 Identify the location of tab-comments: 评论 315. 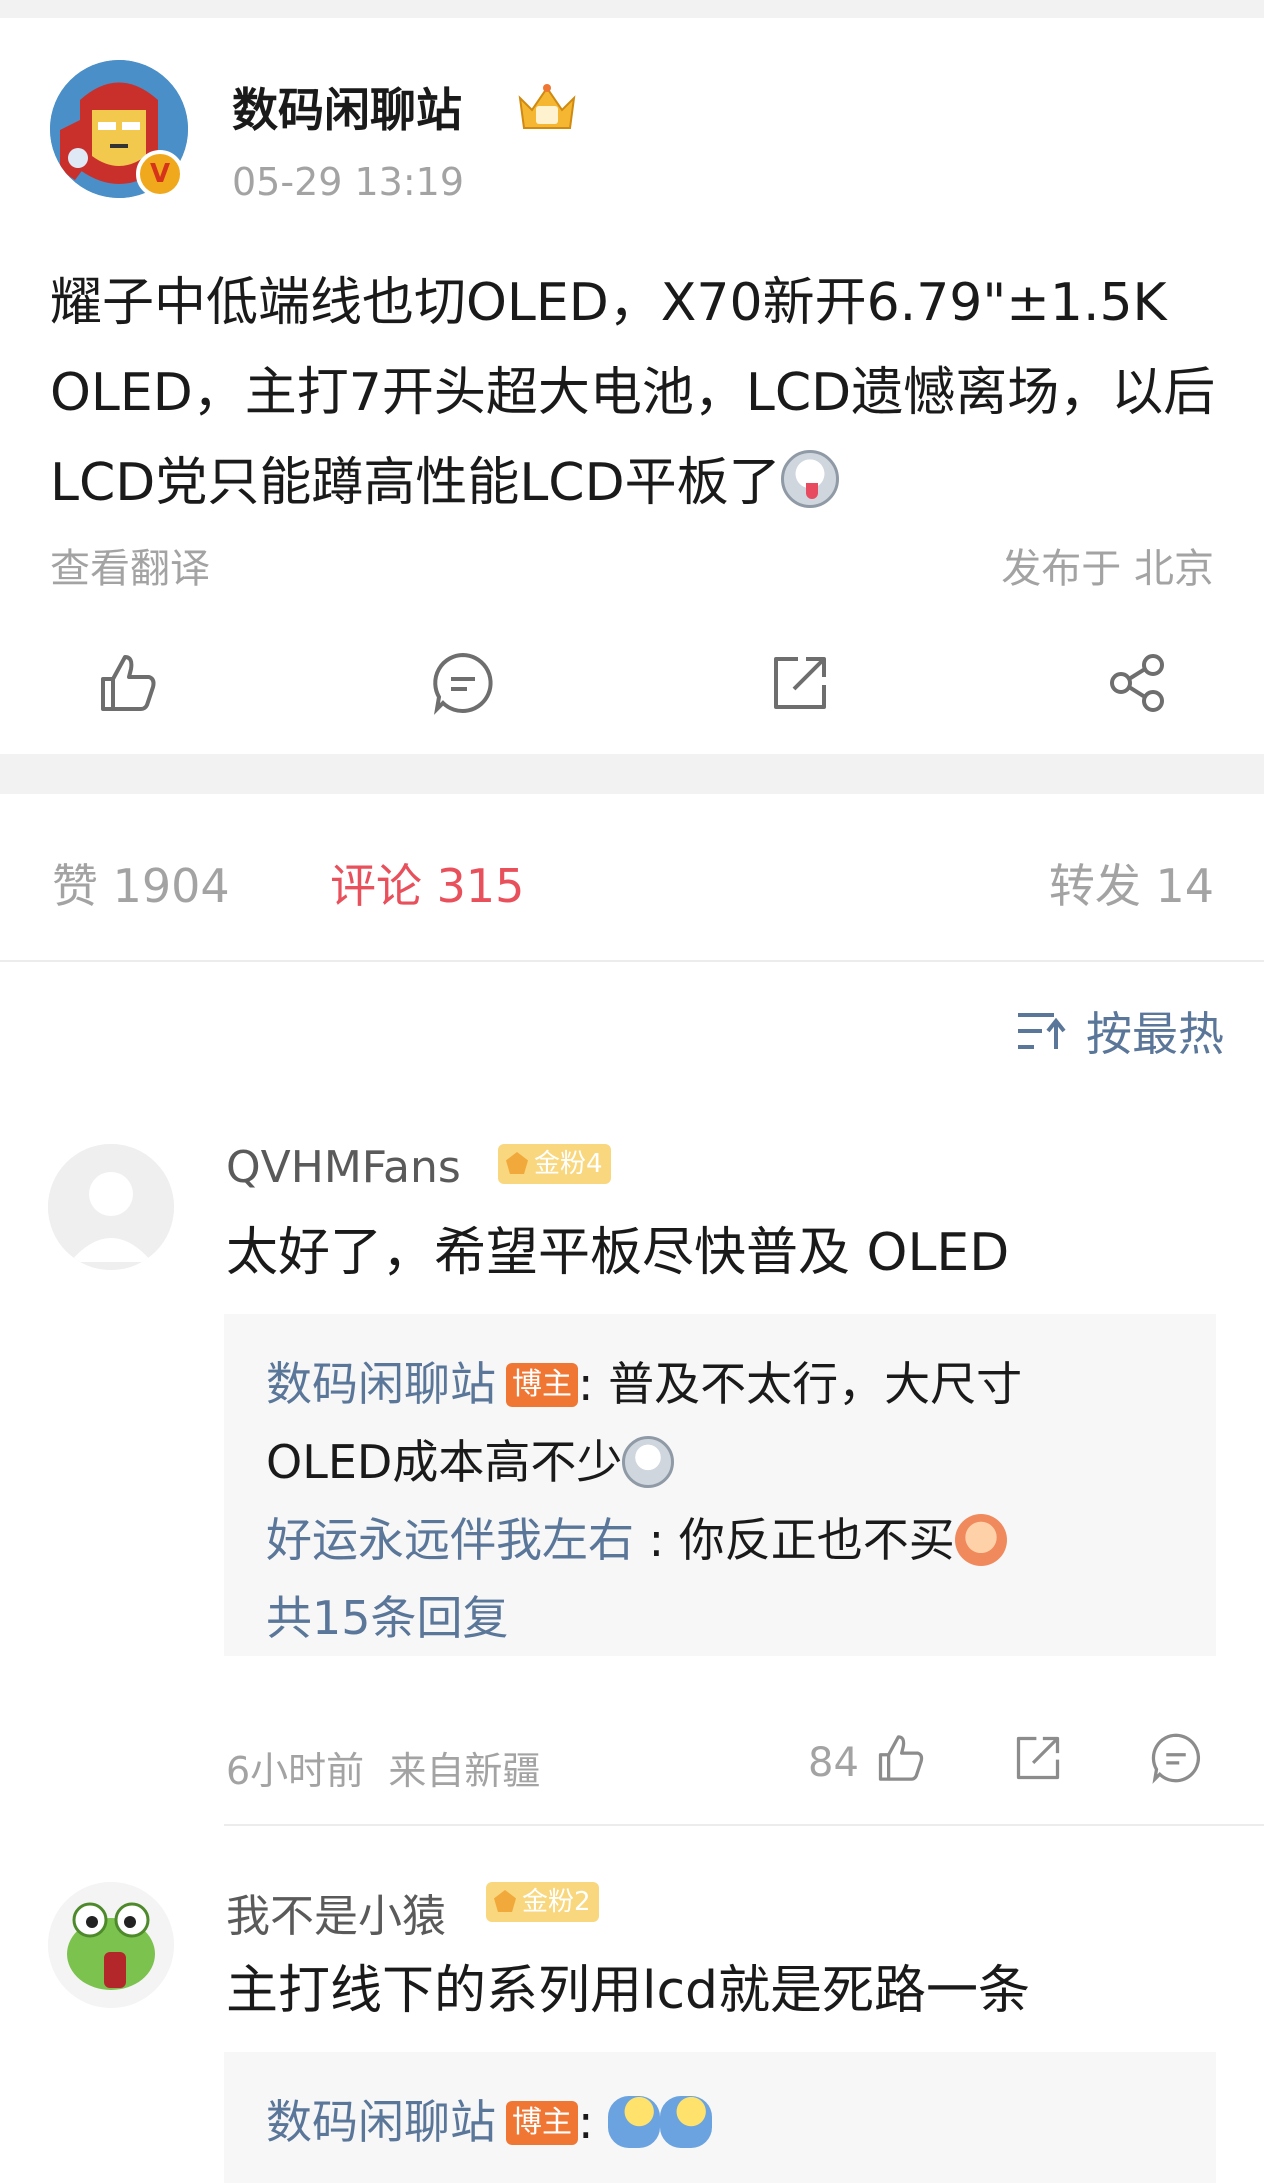
(427, 883).